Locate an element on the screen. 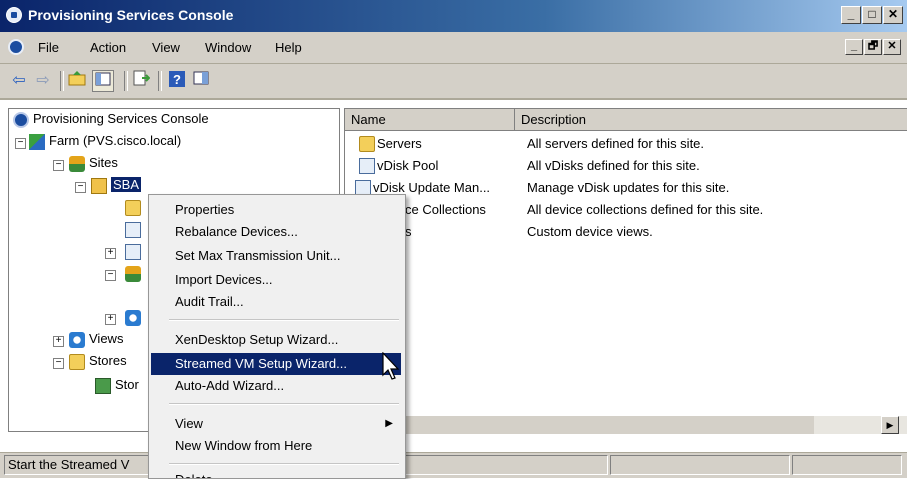 Image resolution: width=907 pixels, height=479 pixels. stores-icon is located at coordinates (77, 362).